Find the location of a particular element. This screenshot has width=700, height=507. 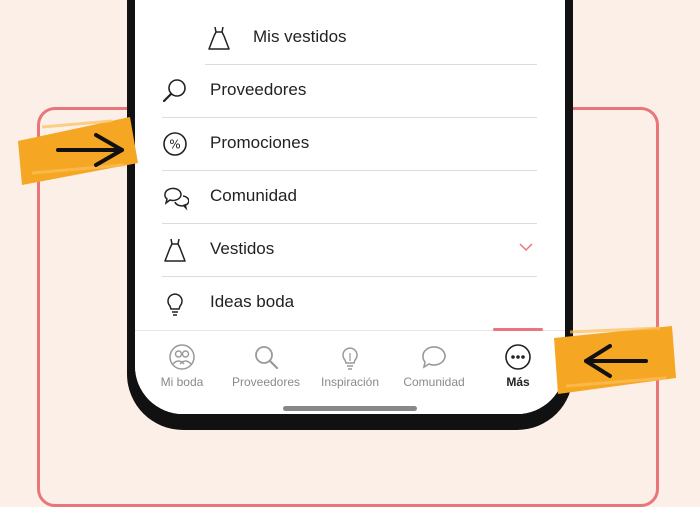

menu-item-ideas-boda: Ideas boda is located at coordinates (350, 303).